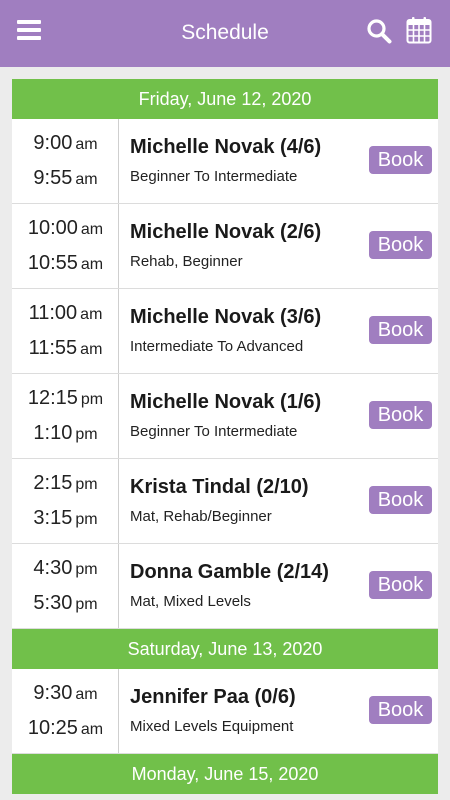  I want to click on class-time: 12:15 pm 1:10 pm, so click(65, 416).